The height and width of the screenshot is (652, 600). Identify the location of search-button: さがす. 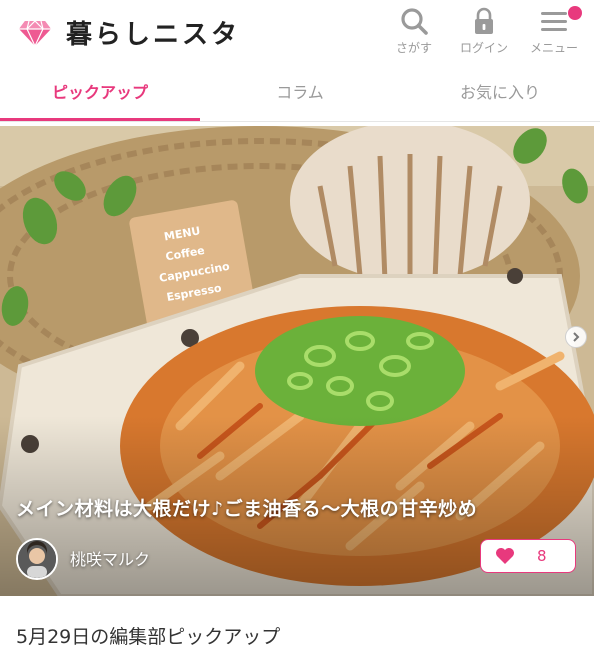
(414, 33).